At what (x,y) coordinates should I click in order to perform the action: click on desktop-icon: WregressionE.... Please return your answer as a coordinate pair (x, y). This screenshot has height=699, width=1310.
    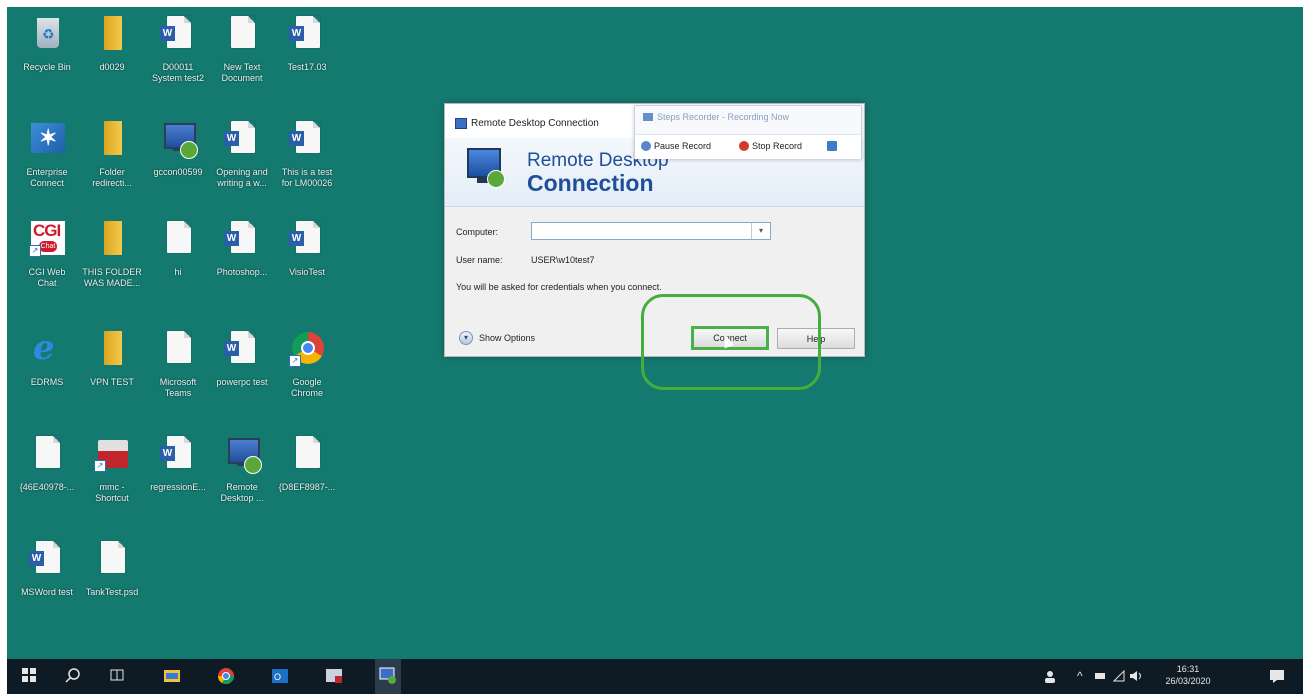
    Looking at the image, I should click on (178, 476).